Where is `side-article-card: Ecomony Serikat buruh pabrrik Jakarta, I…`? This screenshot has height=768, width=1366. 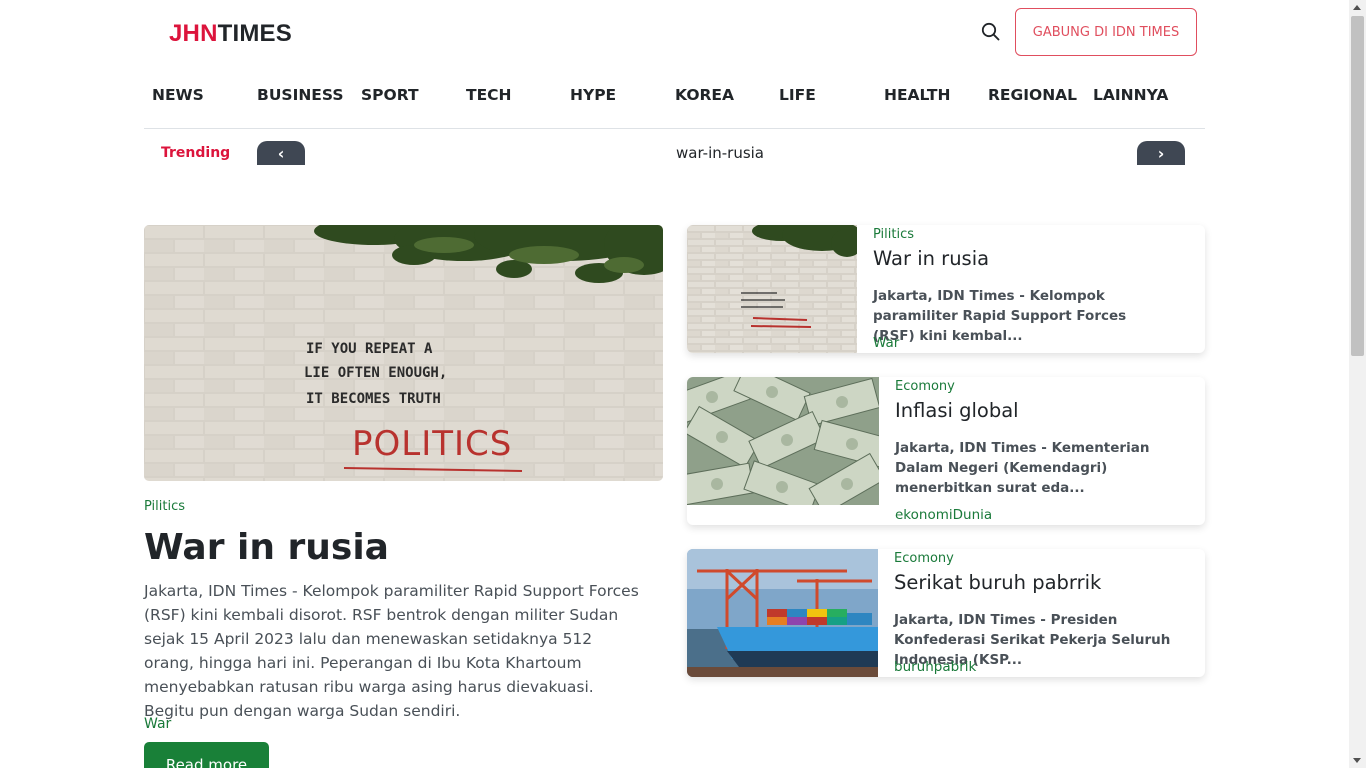
side-article-card: Ecomony Serikat buruh pabrrik Jakarta, I… is located at coordinates (946, 613).